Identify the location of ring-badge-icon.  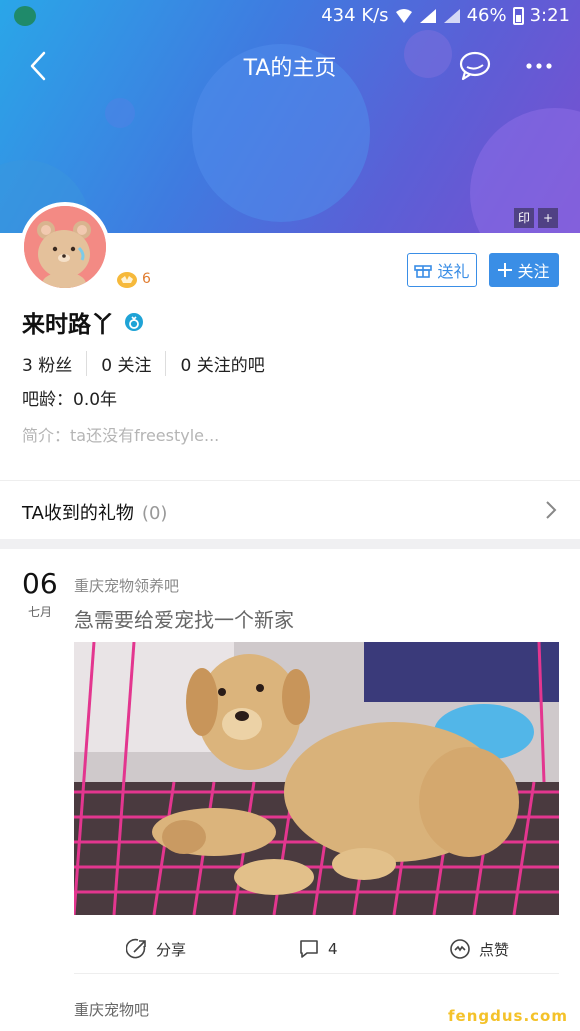
(134, 322).